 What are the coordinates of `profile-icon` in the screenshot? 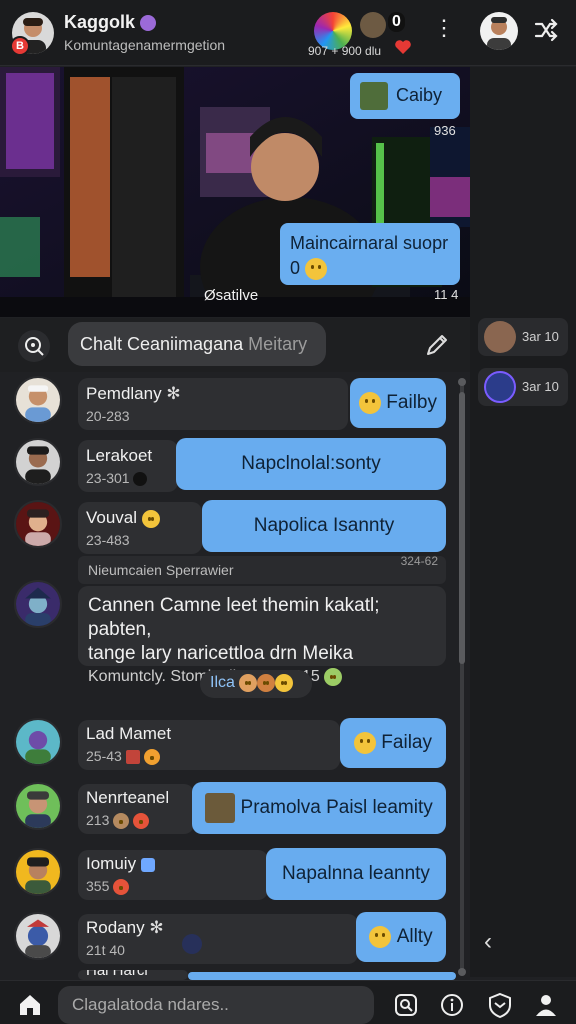 It's located at (546, 1005).